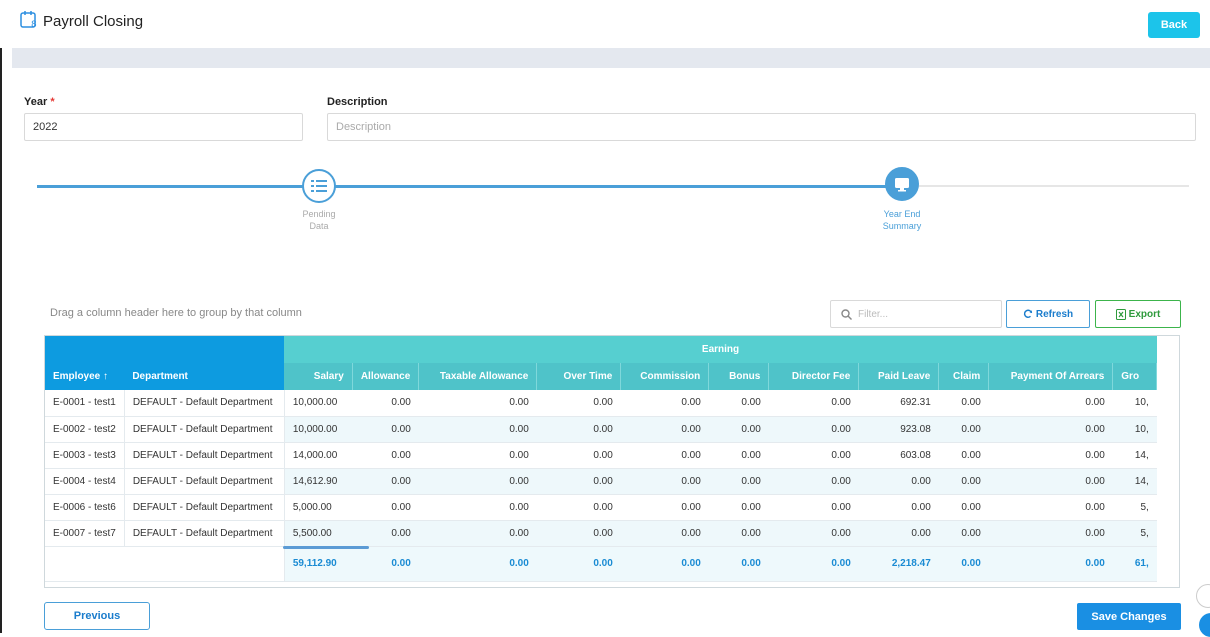 The image size is (1210, 637). What do you see at coordinates (163, 127) in the screenshot?
I see `year-field` at bounding box center [163, 127].